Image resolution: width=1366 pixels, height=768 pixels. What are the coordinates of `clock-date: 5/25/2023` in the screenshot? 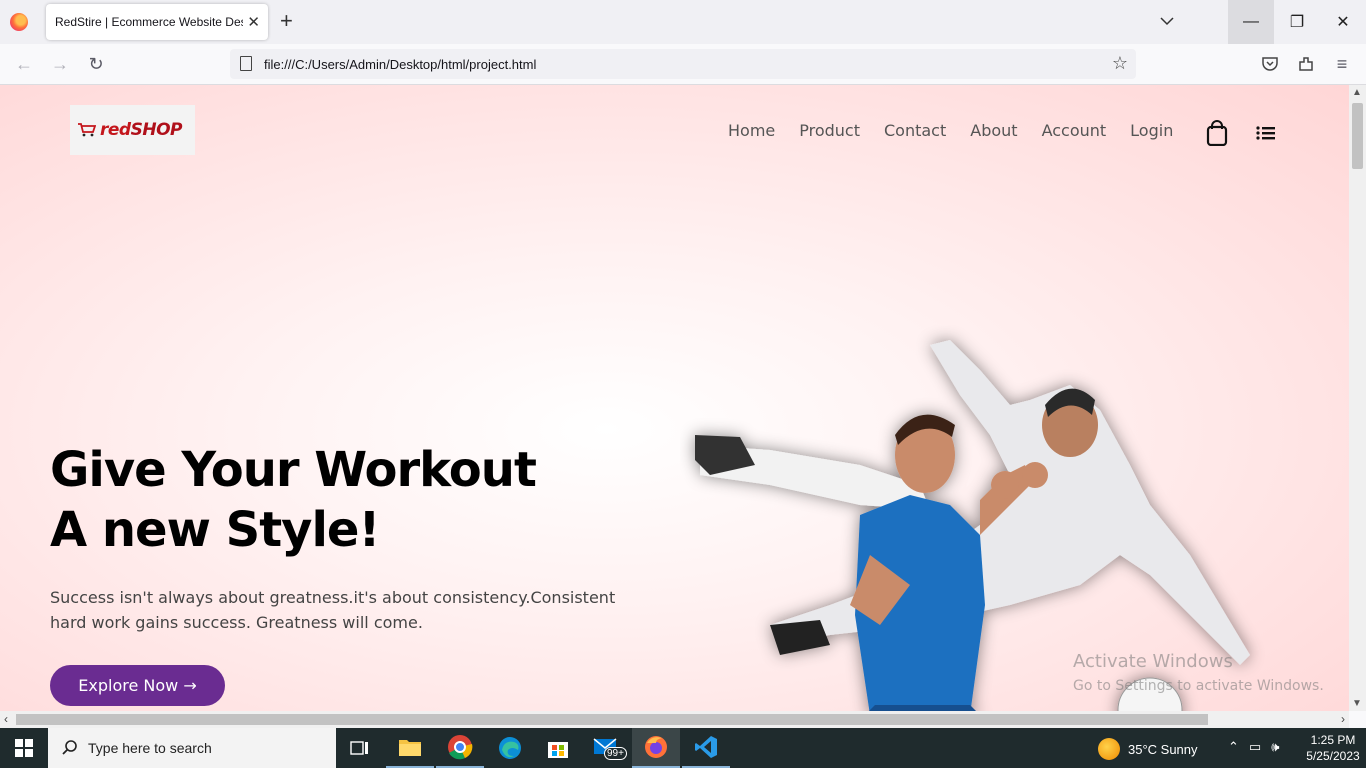 It's located at (1333, 756).